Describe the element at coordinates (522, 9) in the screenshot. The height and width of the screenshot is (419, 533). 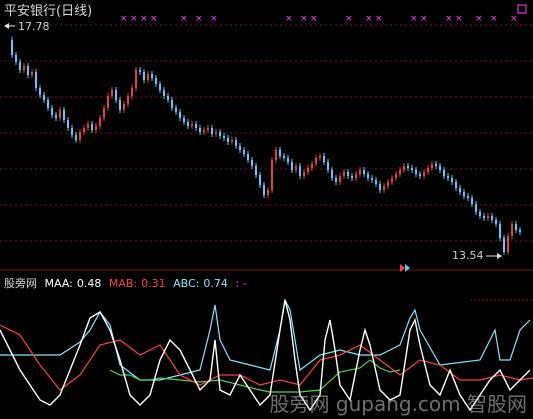
I see `signal-marker-icon` at that location.